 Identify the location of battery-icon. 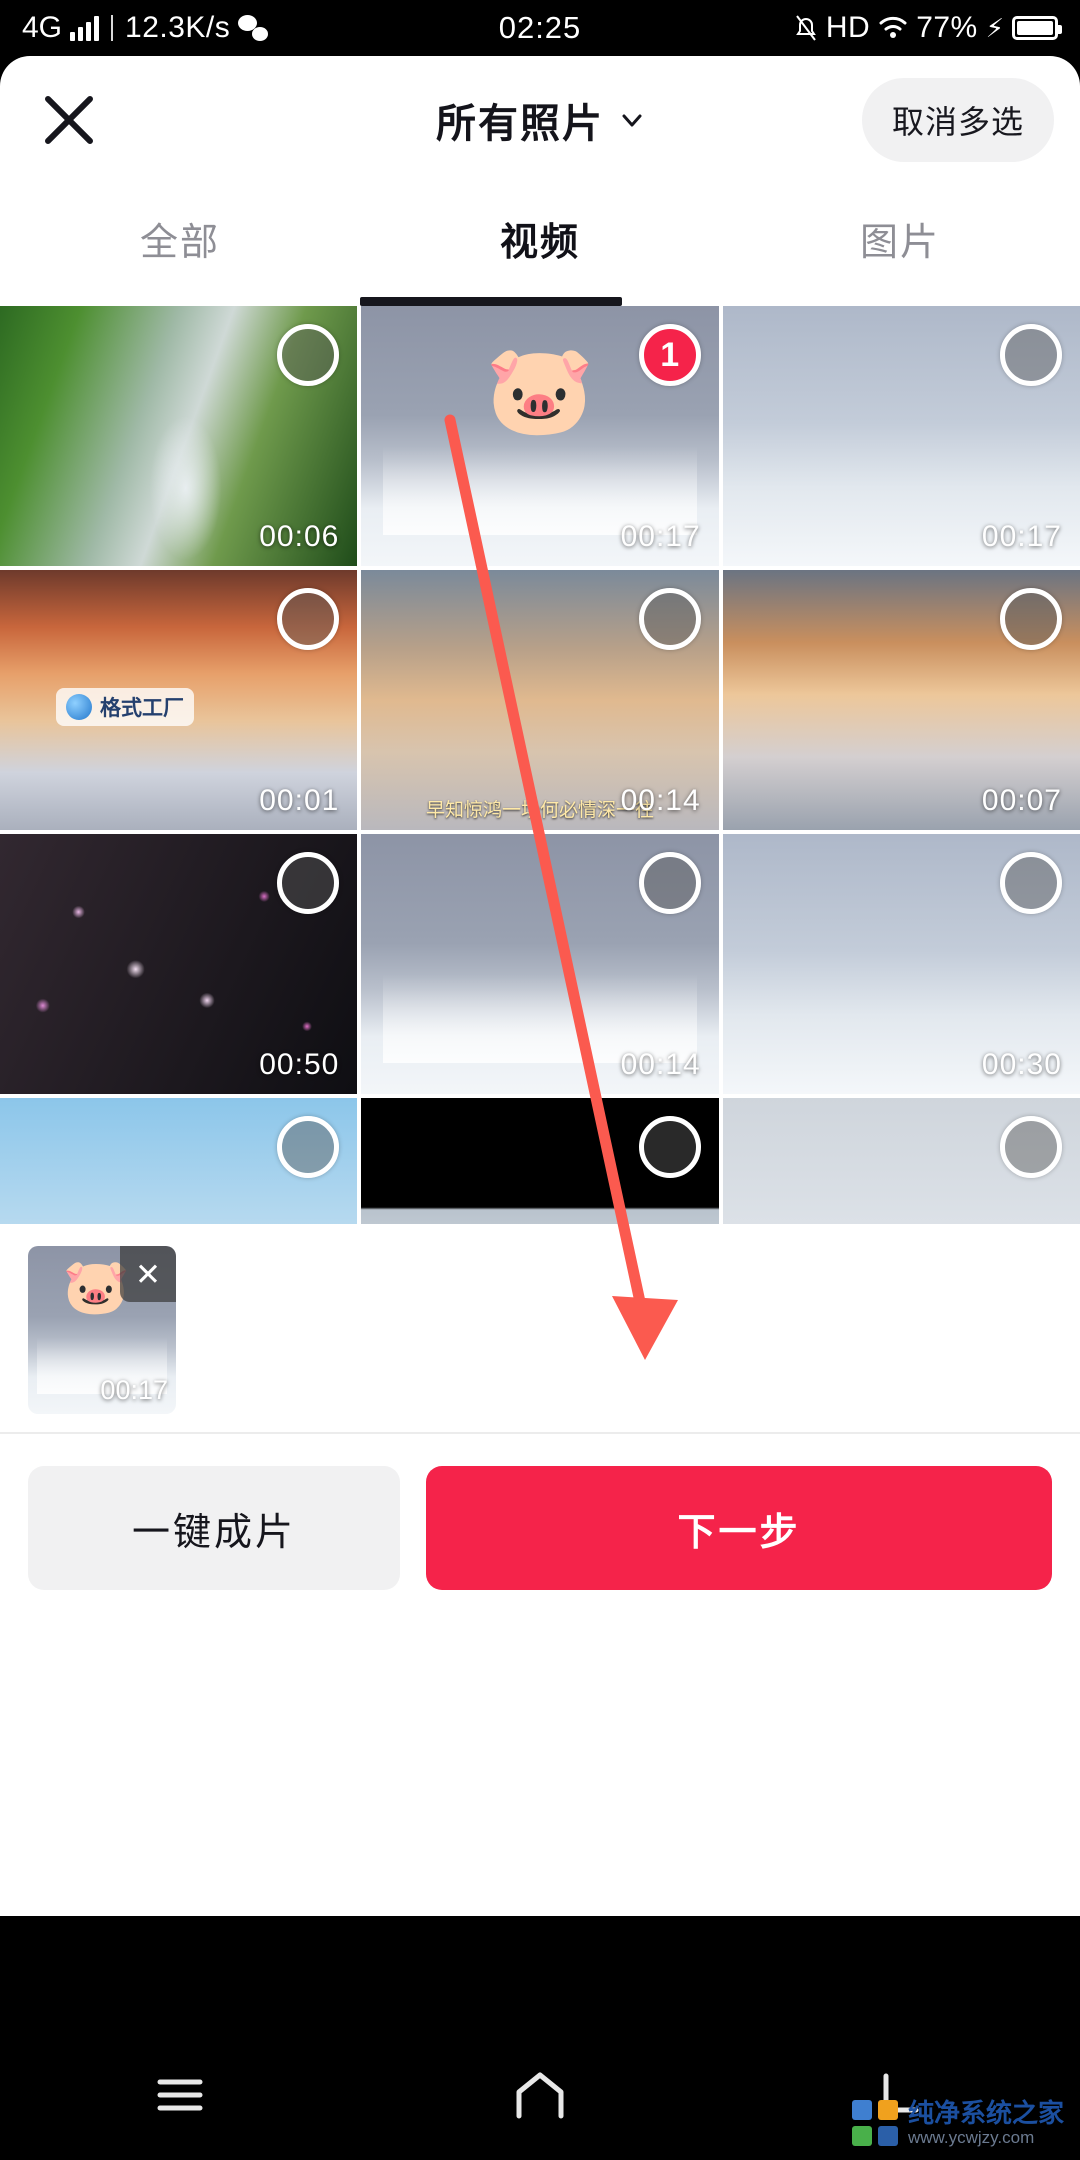
(1037, 28).